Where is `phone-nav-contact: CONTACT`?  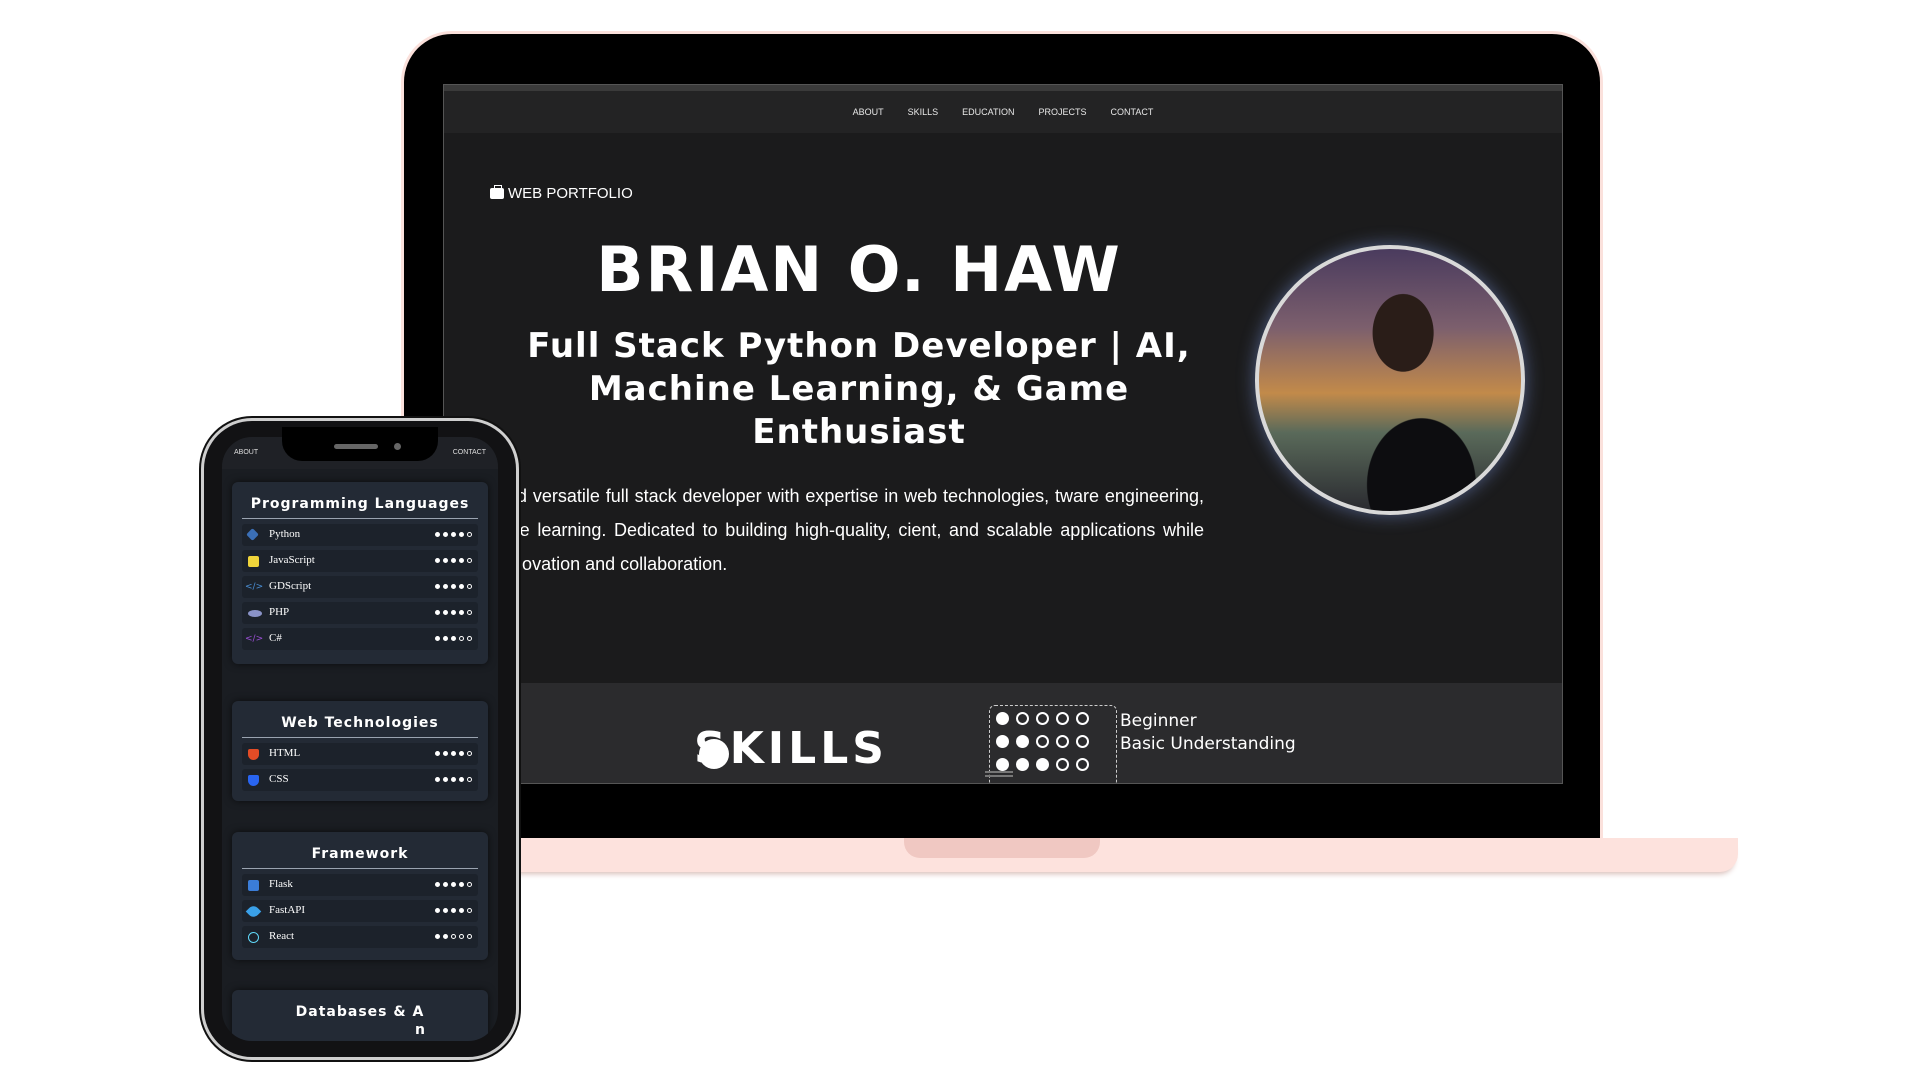 phone-nav-contact: CONTACT is located at coordinates (469, 452).